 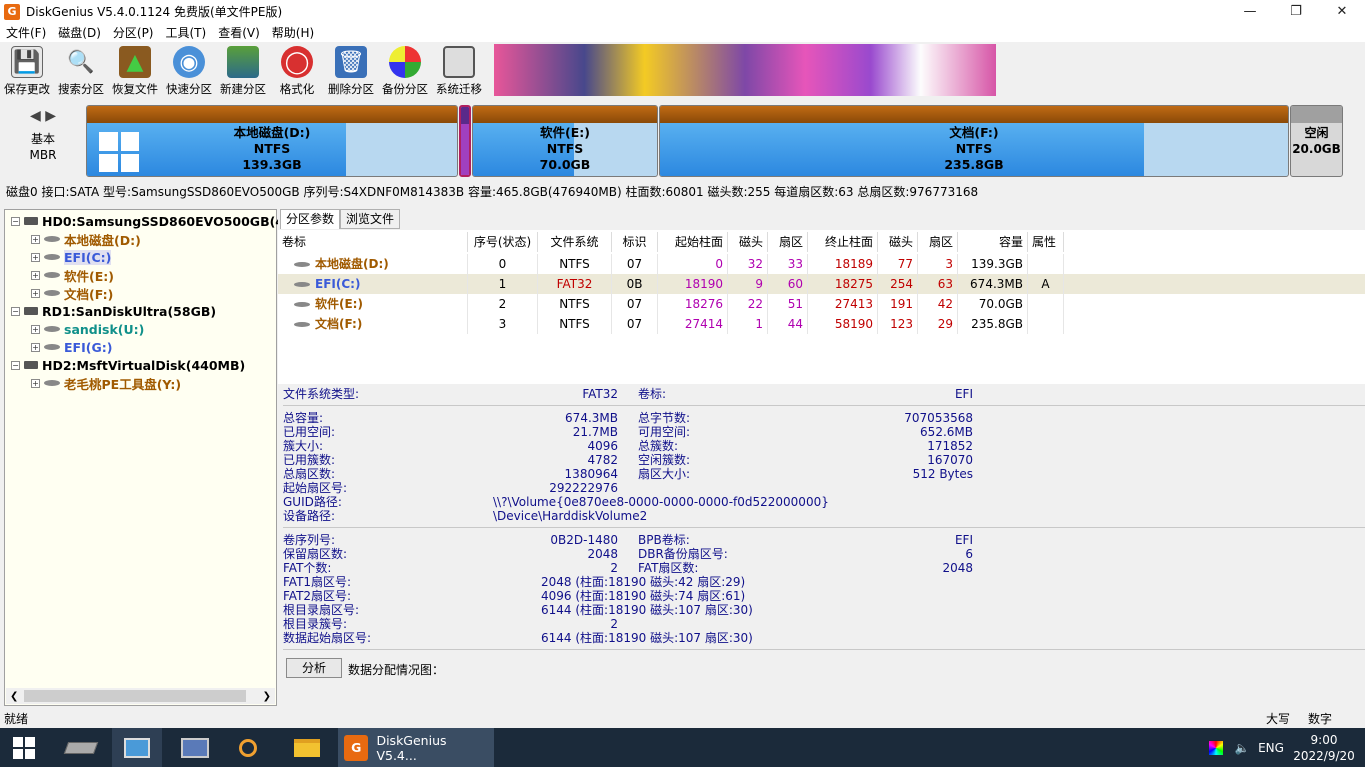 What do you see at coordinates (1278, 719) in the screenshot?
I see `caps-lock-indicator: 大写` at bounding box center [1278, 719].